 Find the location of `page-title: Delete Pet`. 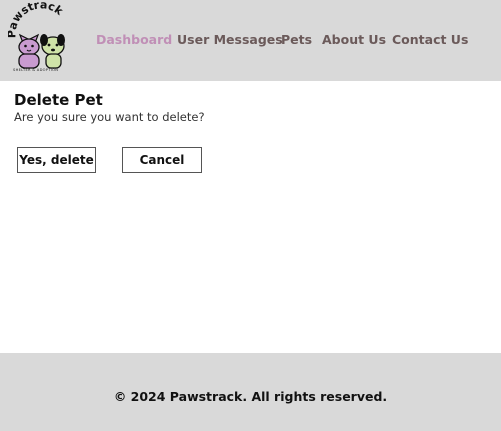

page-title: Delete Pet is located at coordinates (58, 100).